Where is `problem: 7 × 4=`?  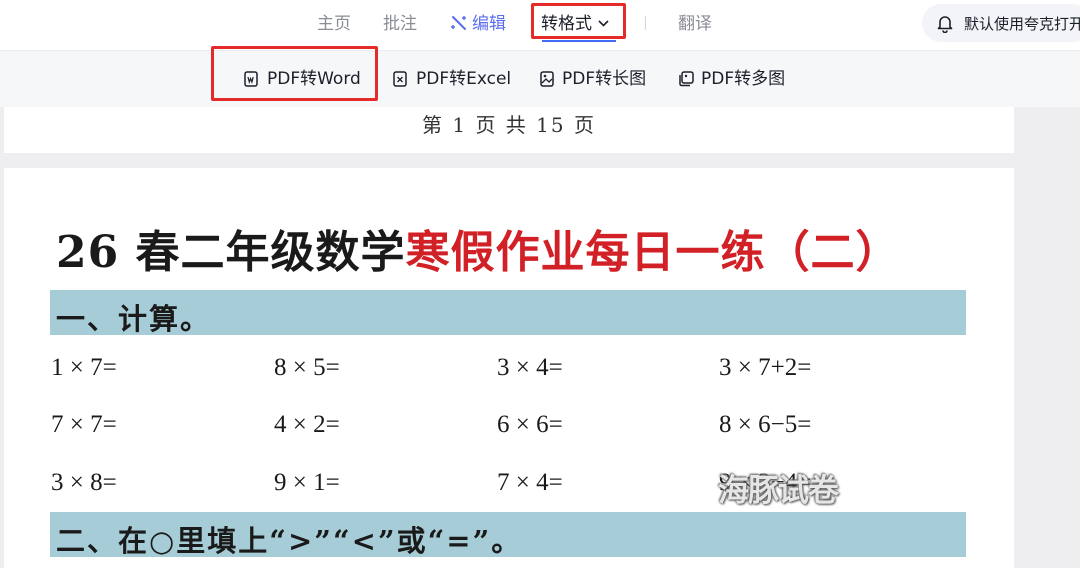
problem: 7 × 4= is located at coordinates (530, 482).